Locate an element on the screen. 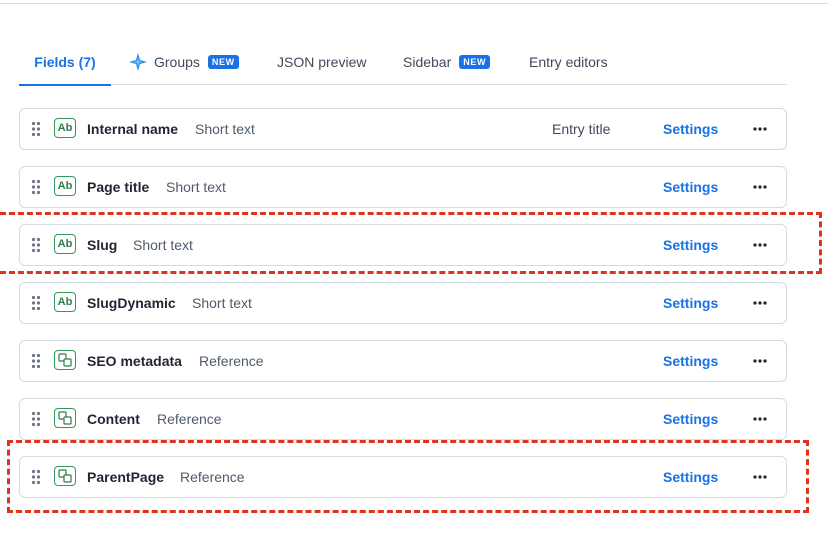 The image size is (828, 559). field-name: Internal name is located at coordinates (133, 129).